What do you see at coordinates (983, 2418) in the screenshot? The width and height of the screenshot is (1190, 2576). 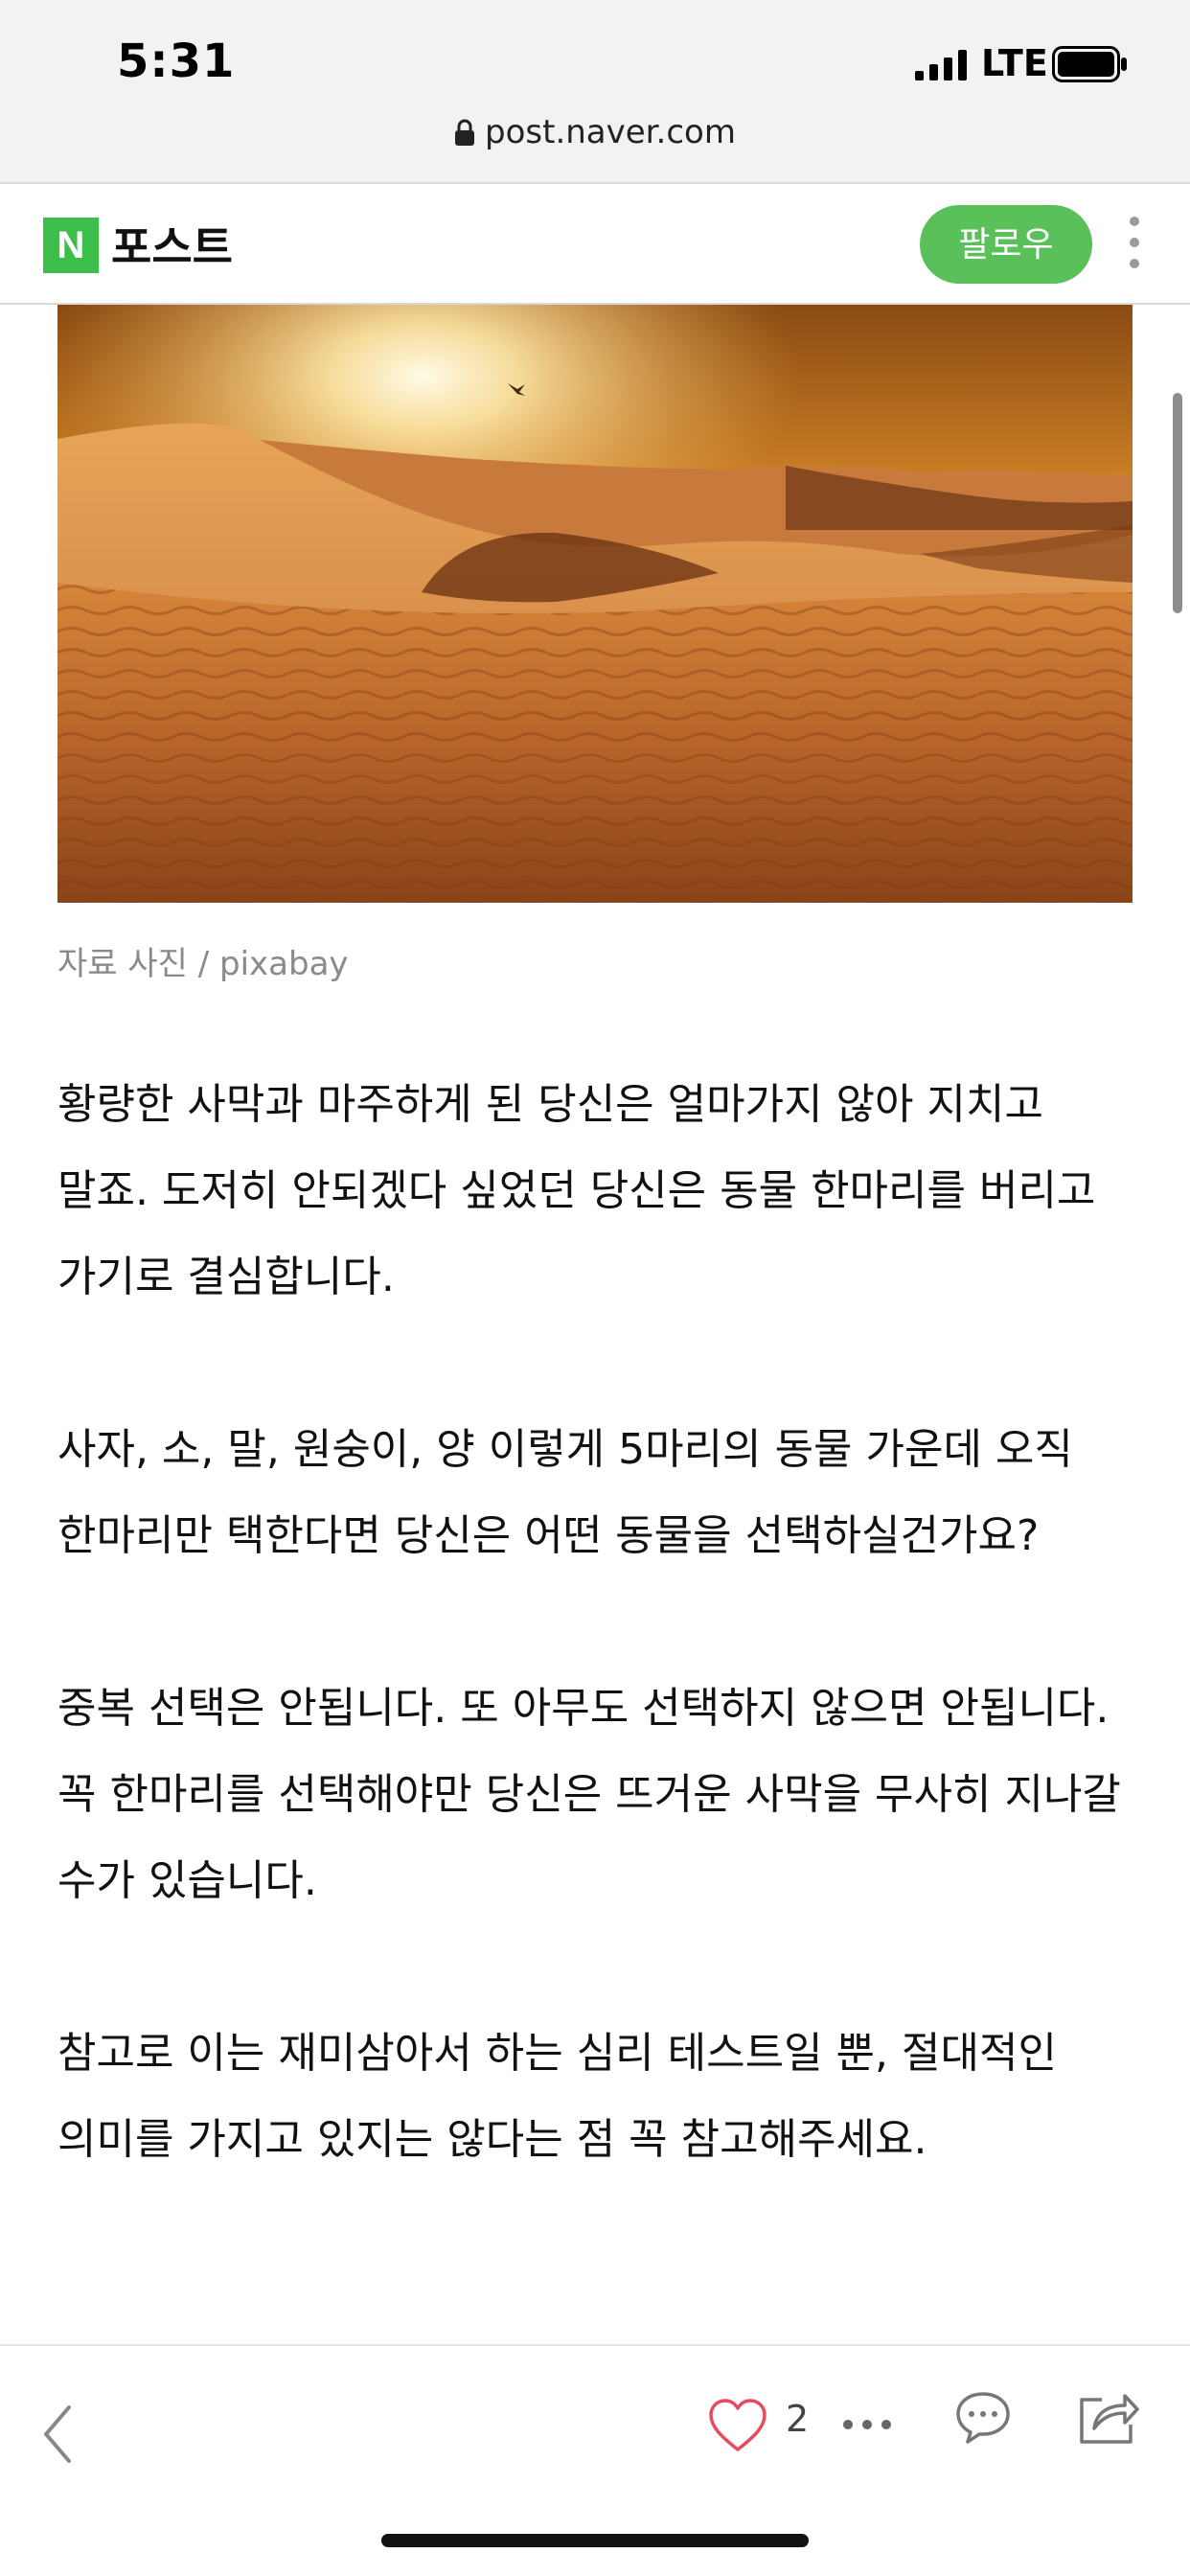 I see `comment-icon` at bounding box center [983, 2418].